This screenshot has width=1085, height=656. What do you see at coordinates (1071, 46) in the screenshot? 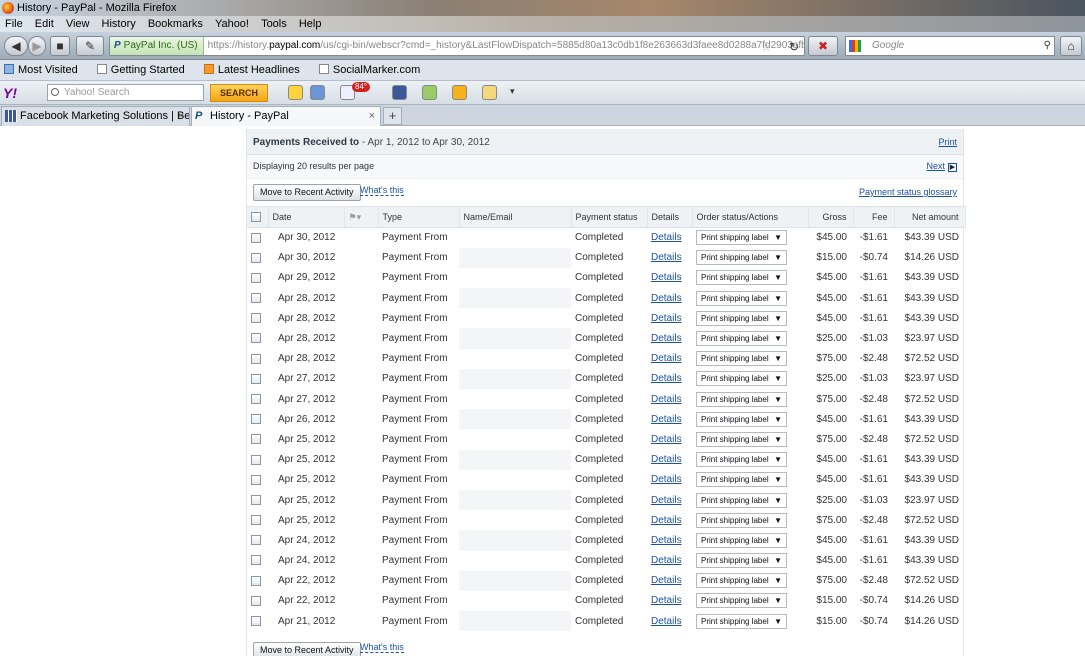
I see `home-button: ⌂` at bounding box center [1071, 46].